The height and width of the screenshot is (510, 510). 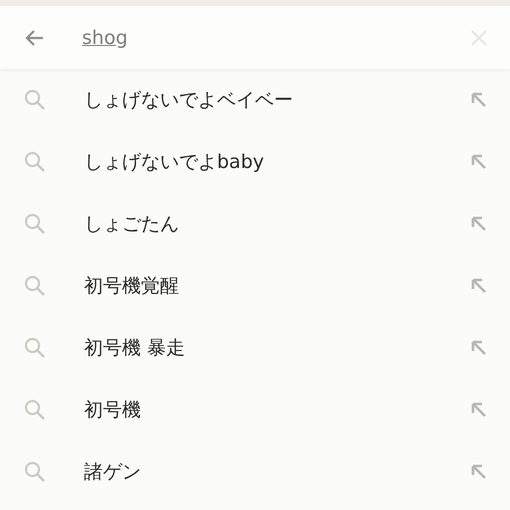 What do you see at coordinates (276, 37) in the screenshot?
I see `search-field: shog` at bounding box center [276, 37].